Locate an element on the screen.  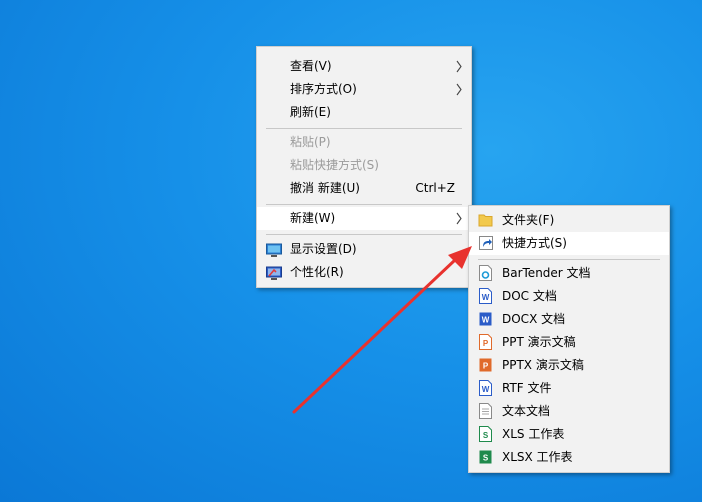
menu-item-label: DOCX 文档 is located at coordinates (534, 319).